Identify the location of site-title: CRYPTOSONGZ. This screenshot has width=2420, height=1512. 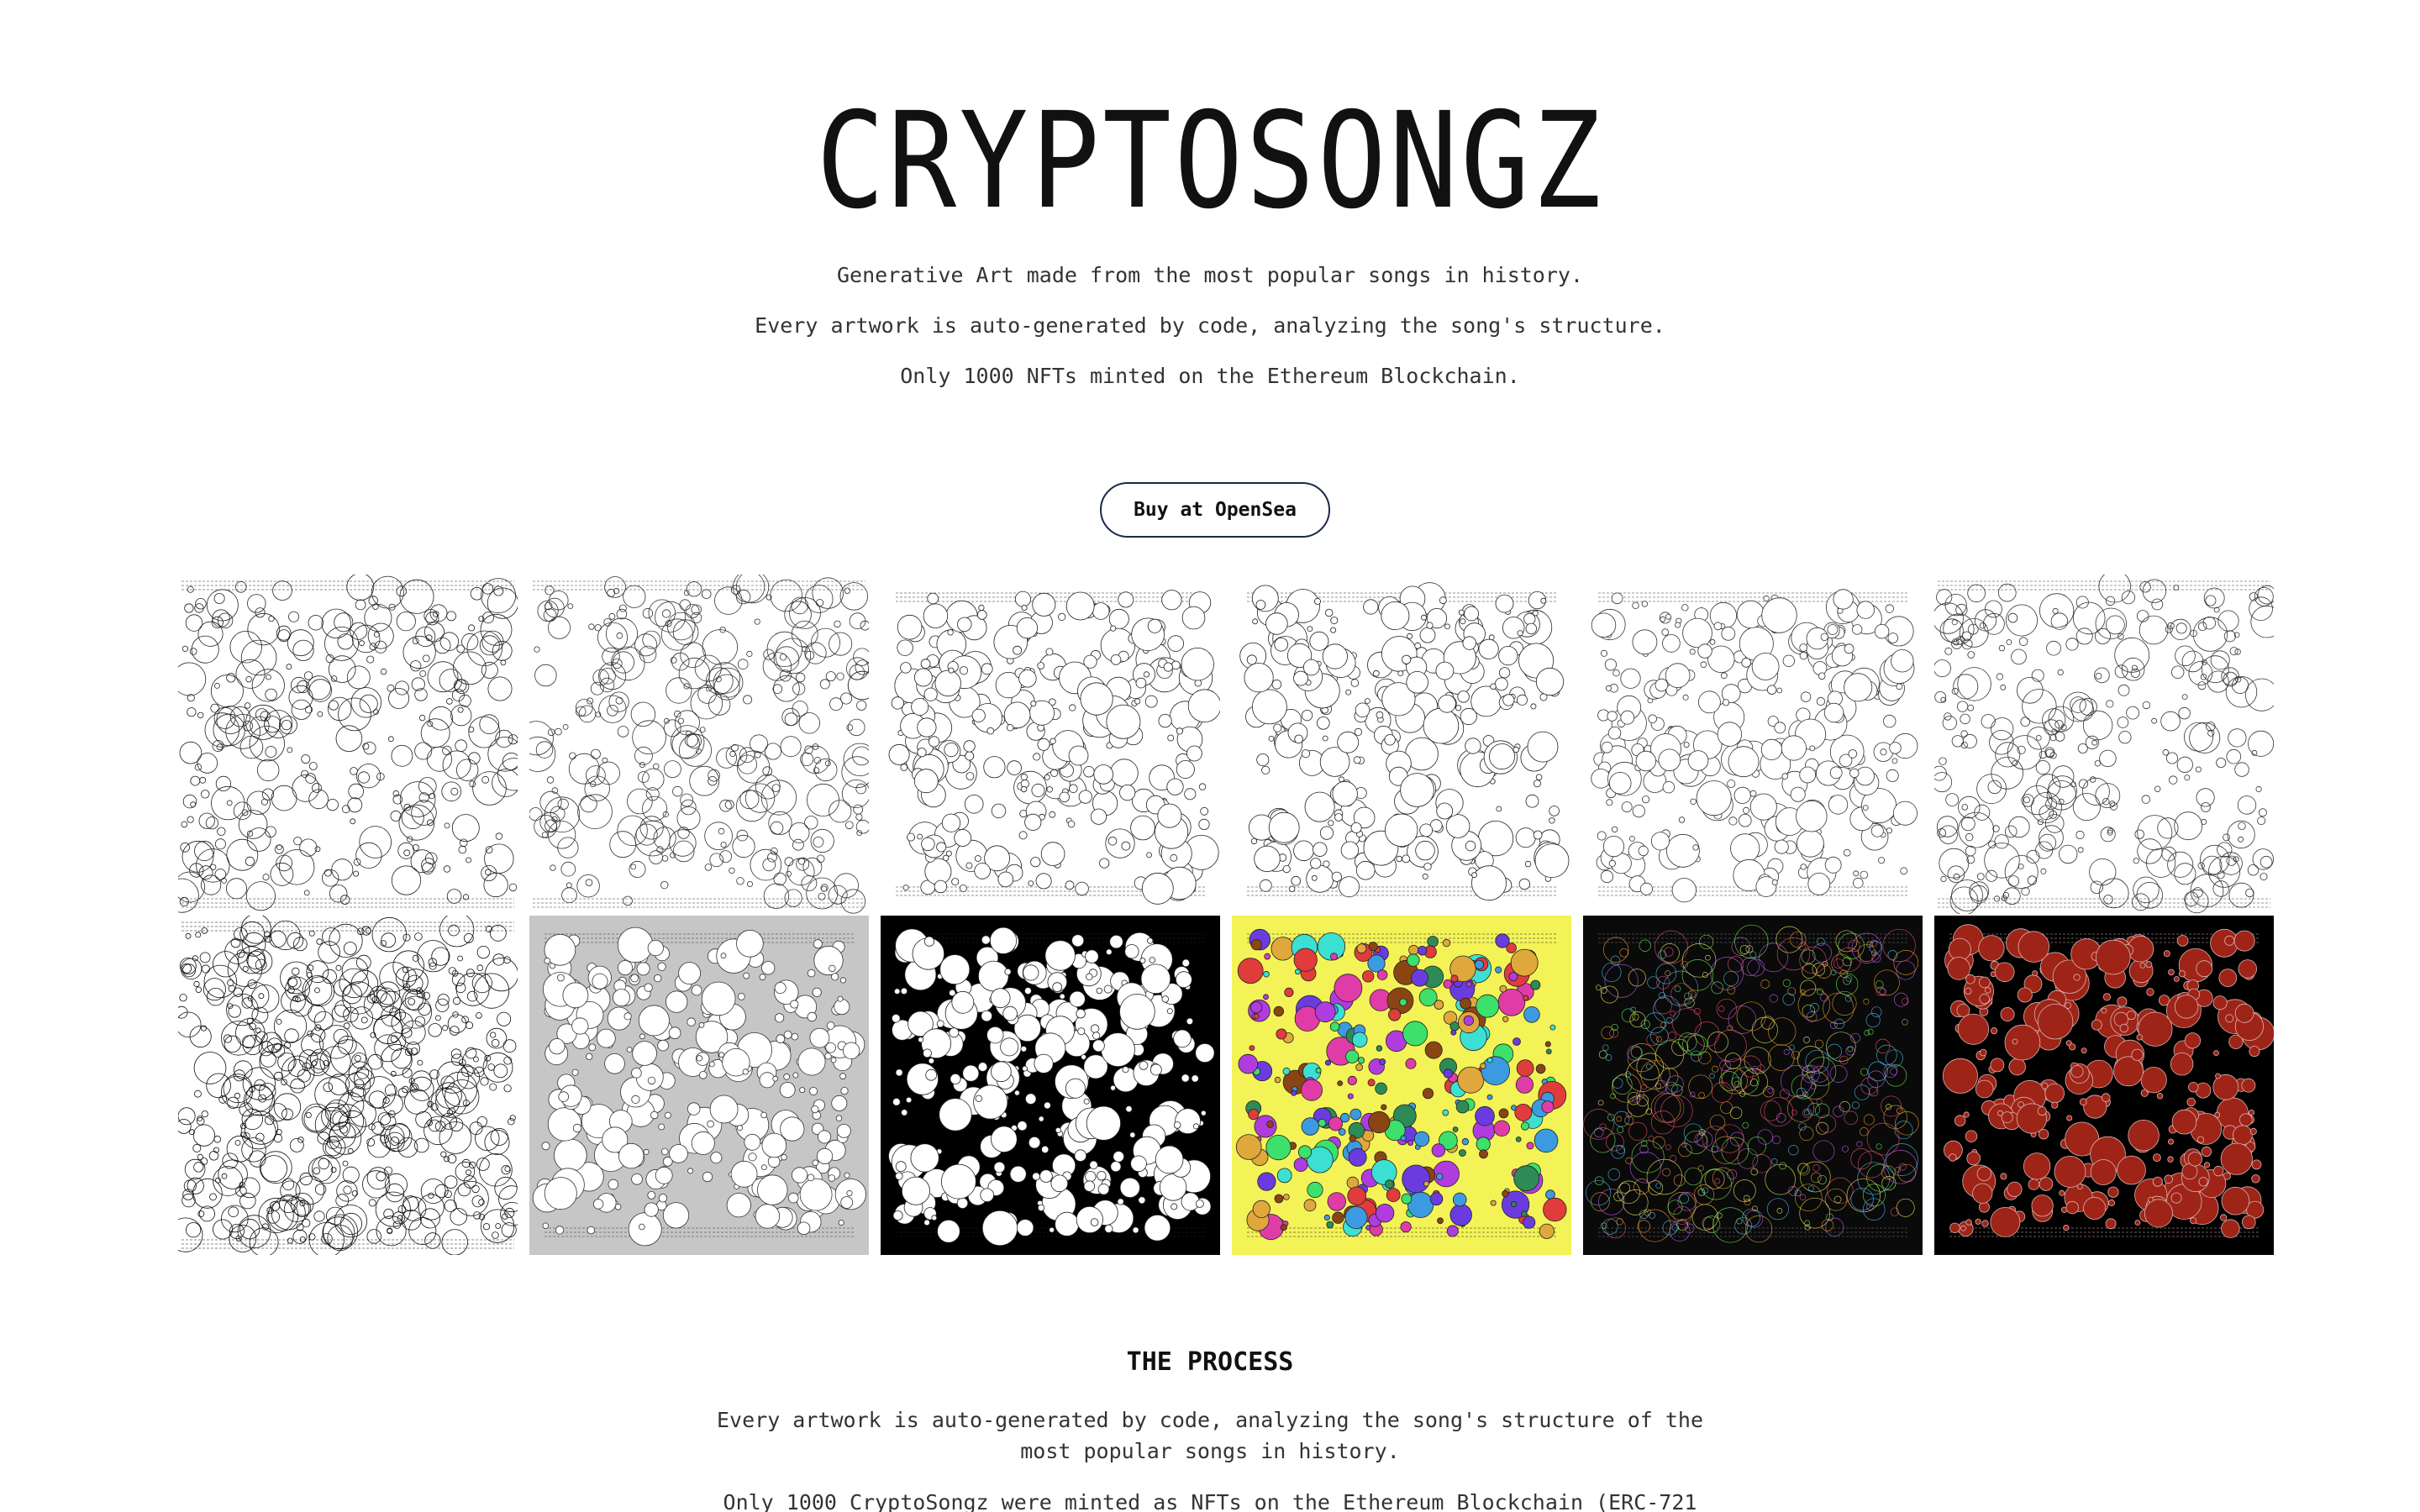
(1210, 161).